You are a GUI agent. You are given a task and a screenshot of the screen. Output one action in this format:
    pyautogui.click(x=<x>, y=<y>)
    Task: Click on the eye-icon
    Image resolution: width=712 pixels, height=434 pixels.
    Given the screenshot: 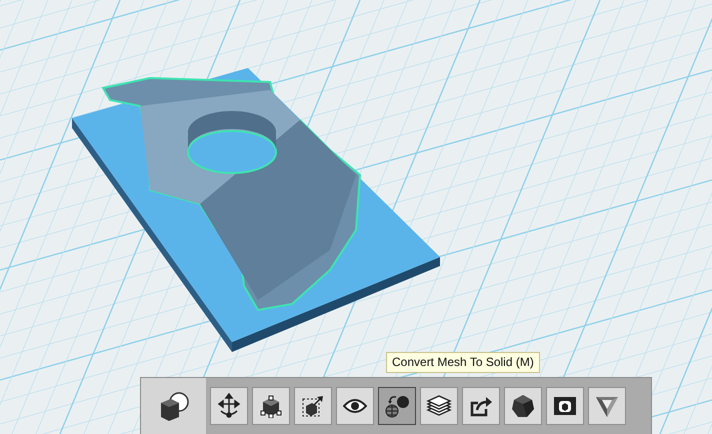 What is the action you would take?
    pyautogui.click(x=355, y=406)
    